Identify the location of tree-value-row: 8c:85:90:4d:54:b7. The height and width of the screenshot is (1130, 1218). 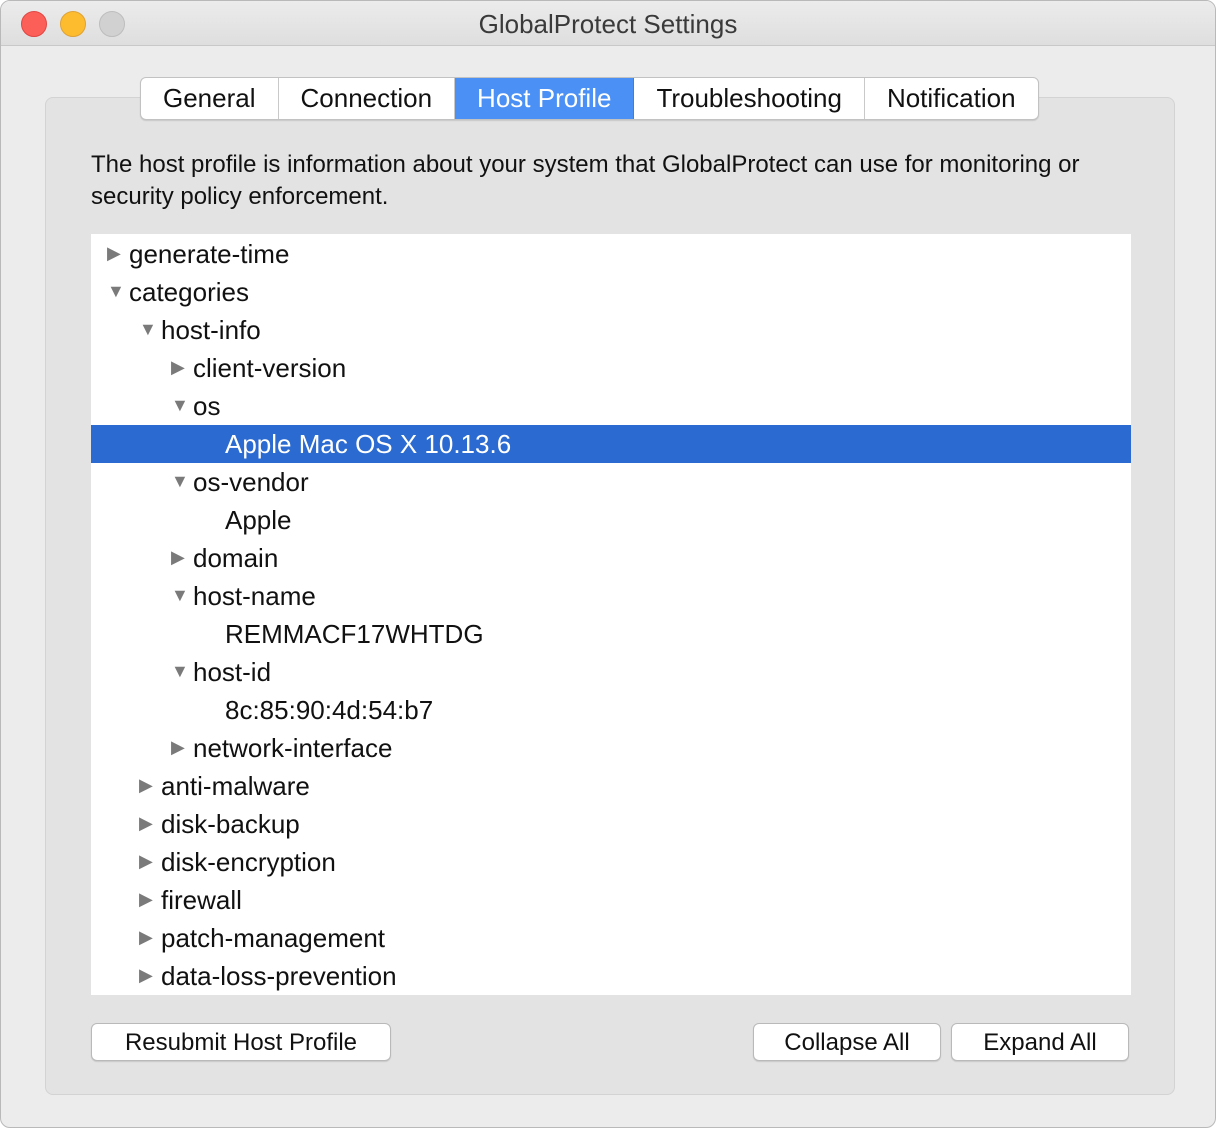
(611, 710).